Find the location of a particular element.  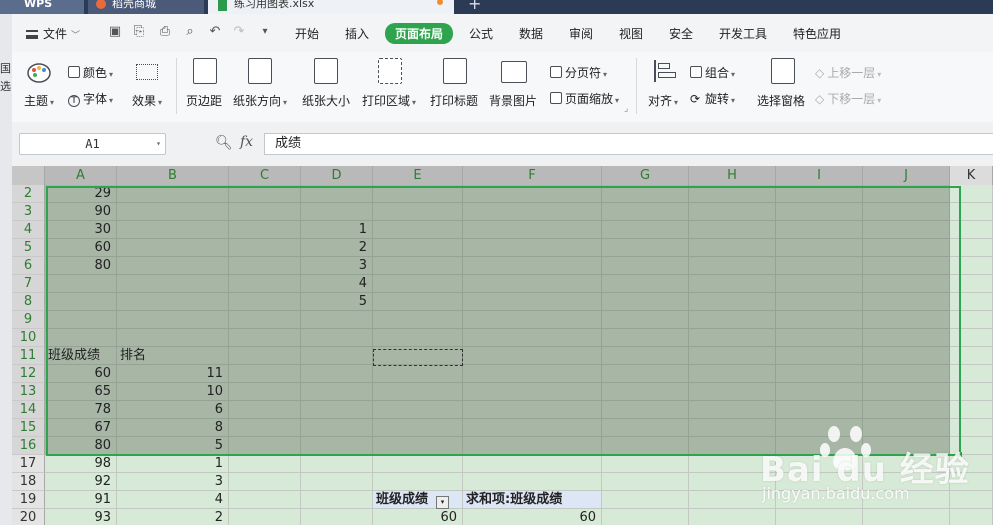

cell-c15 is located at coordinates (265, 428).